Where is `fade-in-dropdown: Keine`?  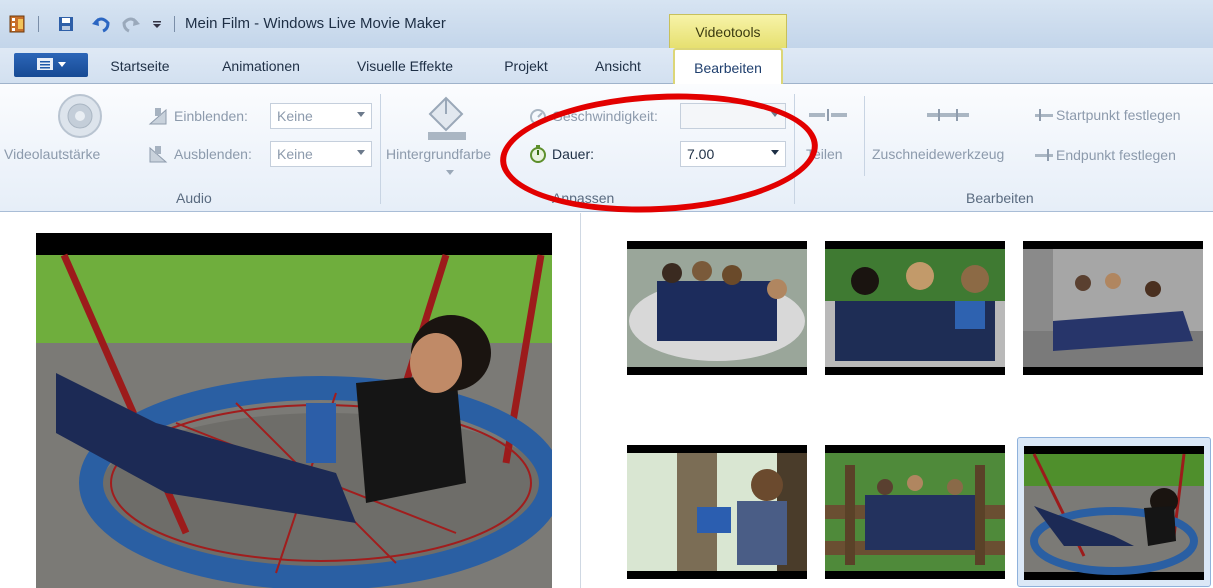 fade-in-dropdown: Keine is located at coordinates (321, 116).